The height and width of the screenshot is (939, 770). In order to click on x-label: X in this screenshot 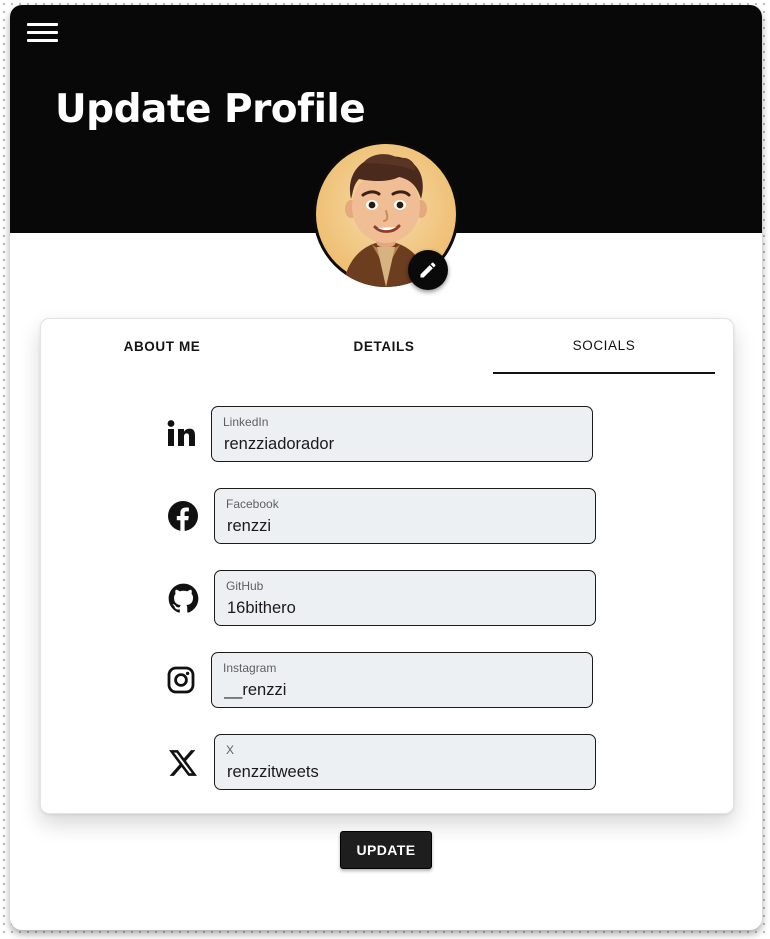, I will do `click(230, 750)`.